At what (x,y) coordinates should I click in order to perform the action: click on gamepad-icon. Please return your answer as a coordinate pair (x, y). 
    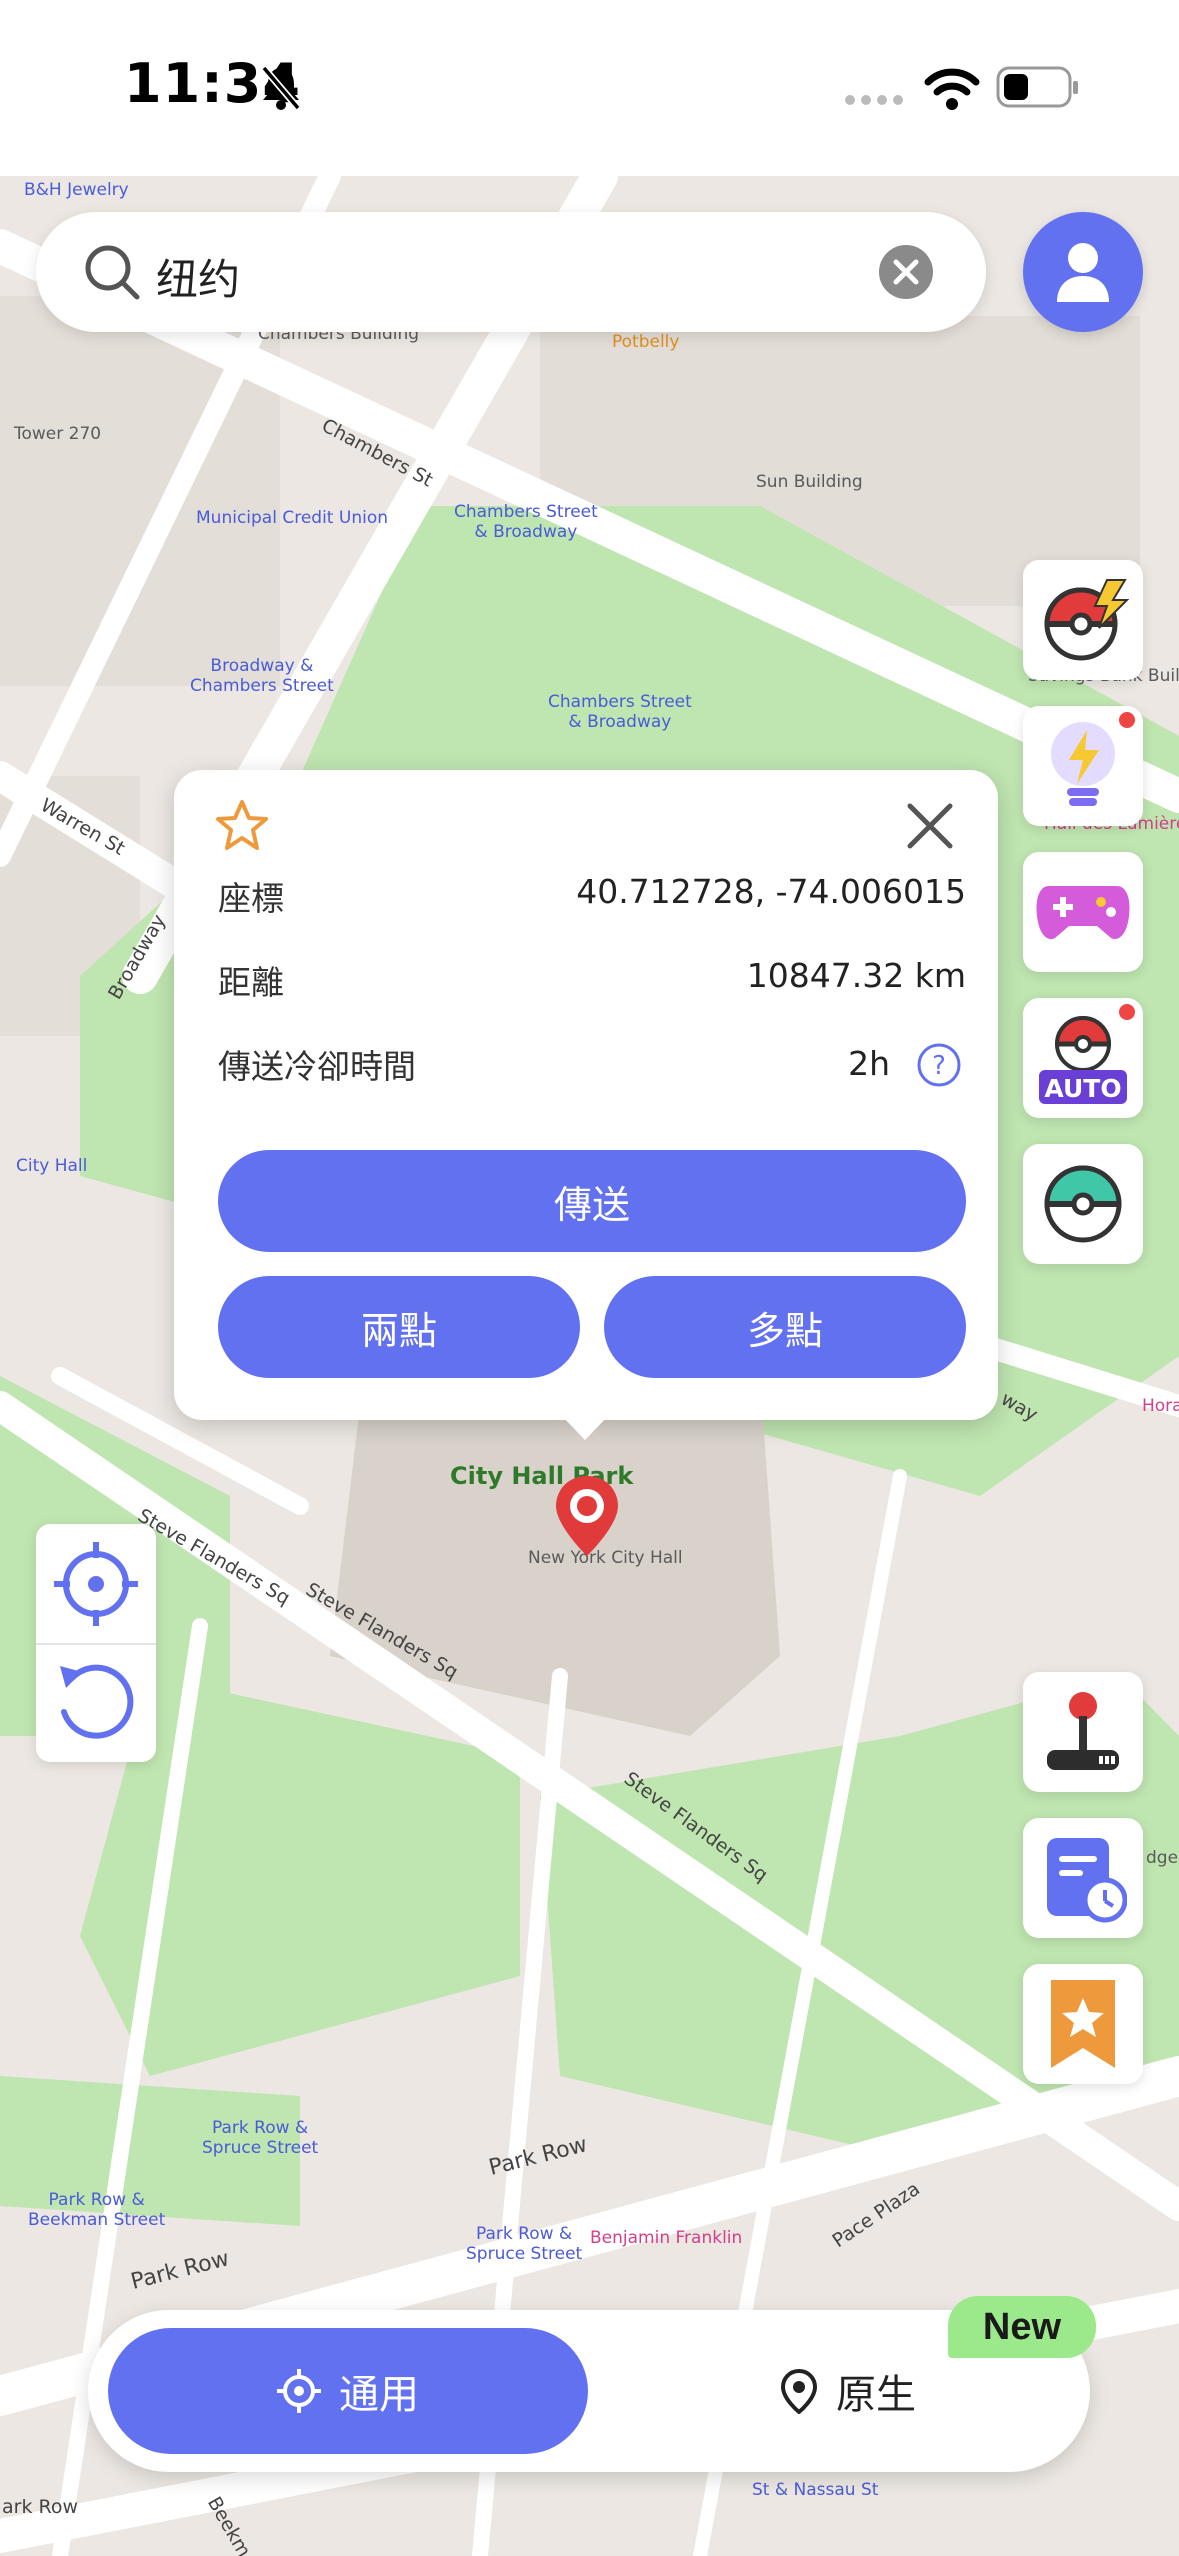
    Looking at the image, I should click on (1083, 913).